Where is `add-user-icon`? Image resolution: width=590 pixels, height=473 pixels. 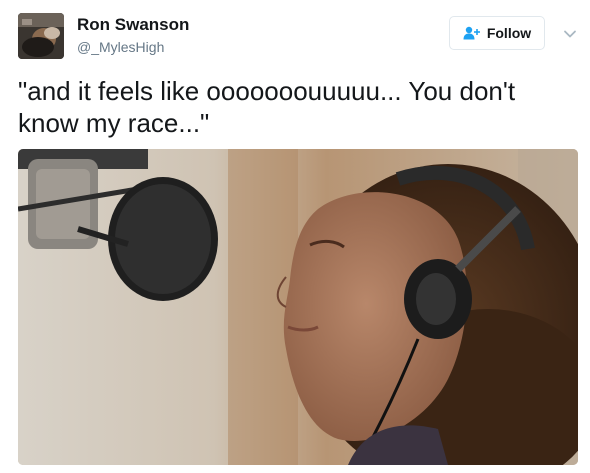
add-user-icon is located at coordinates (472, 33).